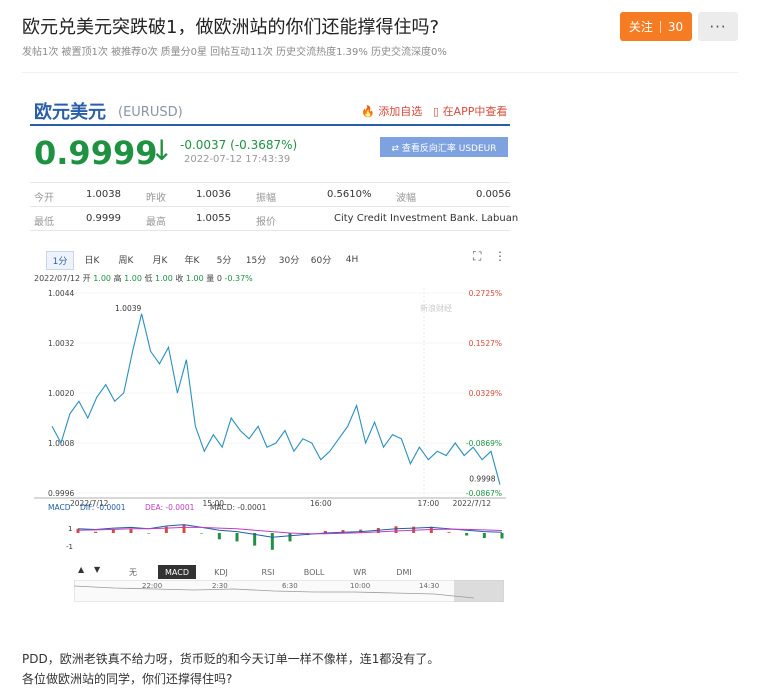 This screenshot has height=697, width=759. I want to click on fullscreen-icon: ⛶, so click(477, 256).